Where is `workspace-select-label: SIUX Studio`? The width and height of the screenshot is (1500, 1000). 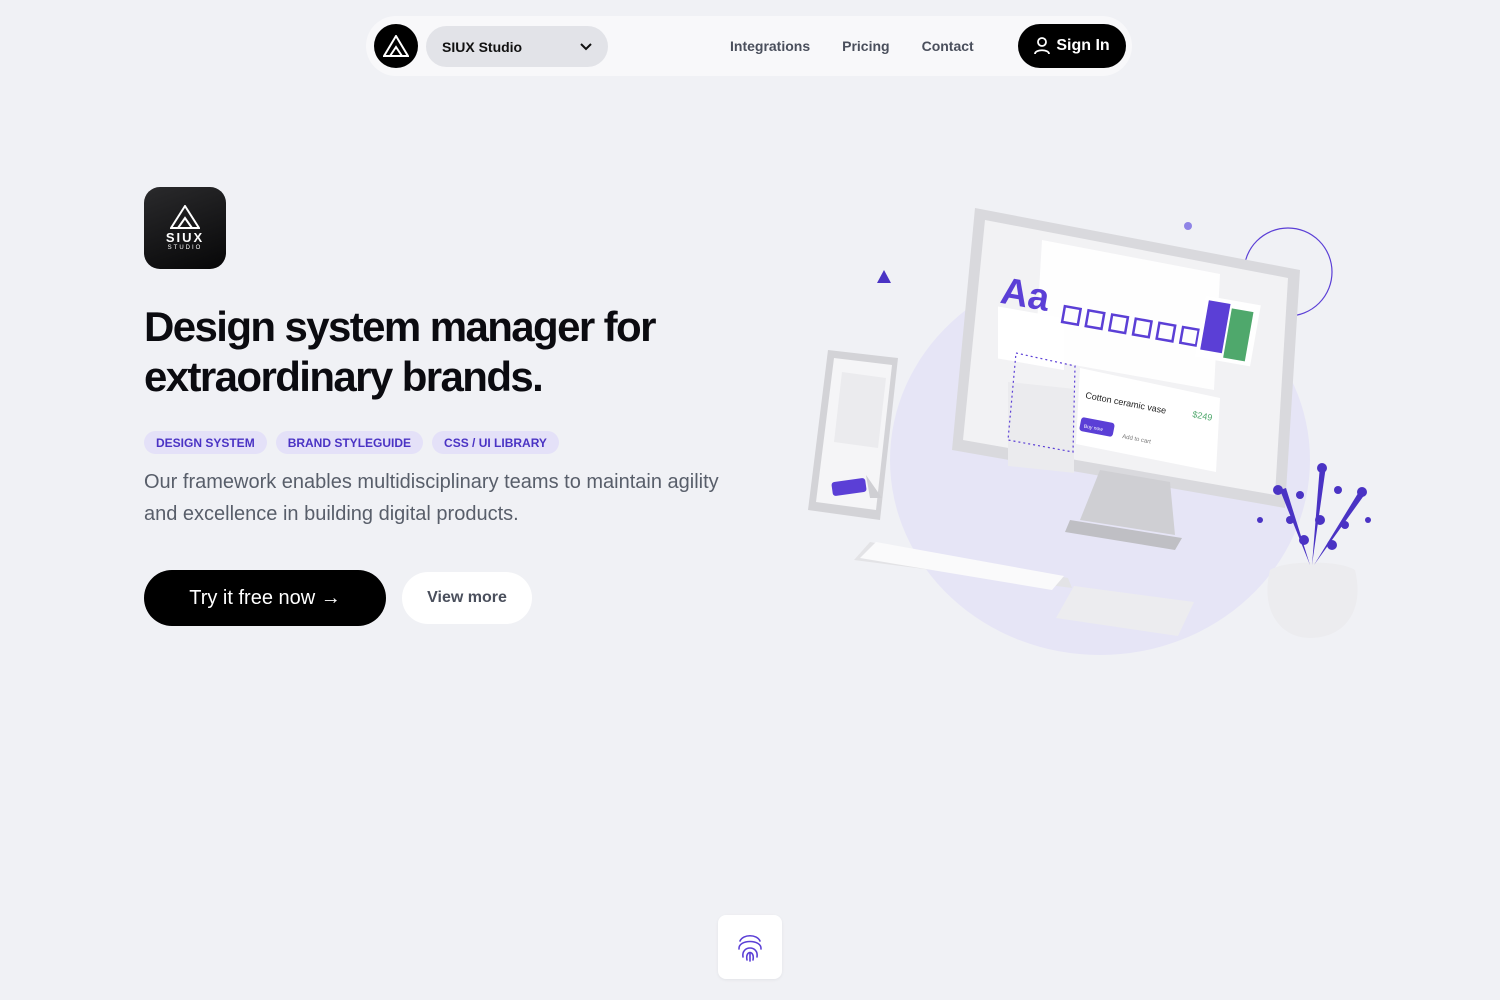 workspace-select-label: SIUX Studio is located at coordinates (482, 46).